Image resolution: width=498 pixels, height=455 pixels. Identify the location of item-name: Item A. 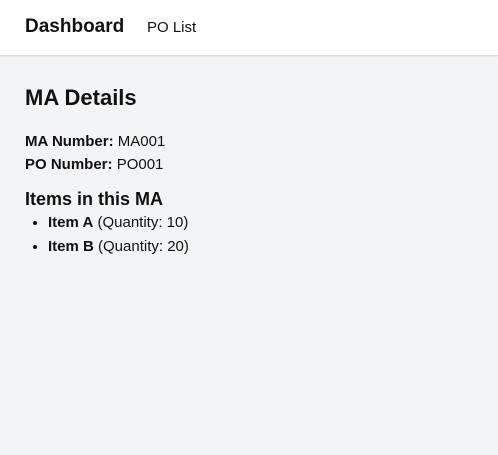
(71, 222).